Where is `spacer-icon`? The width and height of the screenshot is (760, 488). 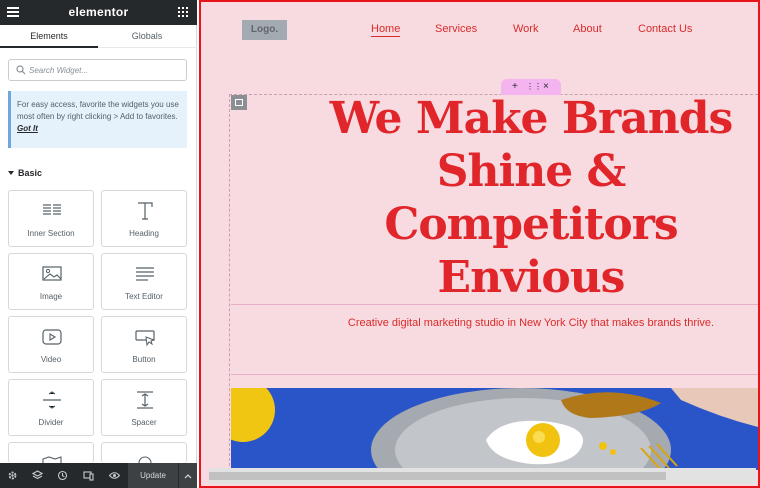 spacer-icon is located at coordinates (145, 400).